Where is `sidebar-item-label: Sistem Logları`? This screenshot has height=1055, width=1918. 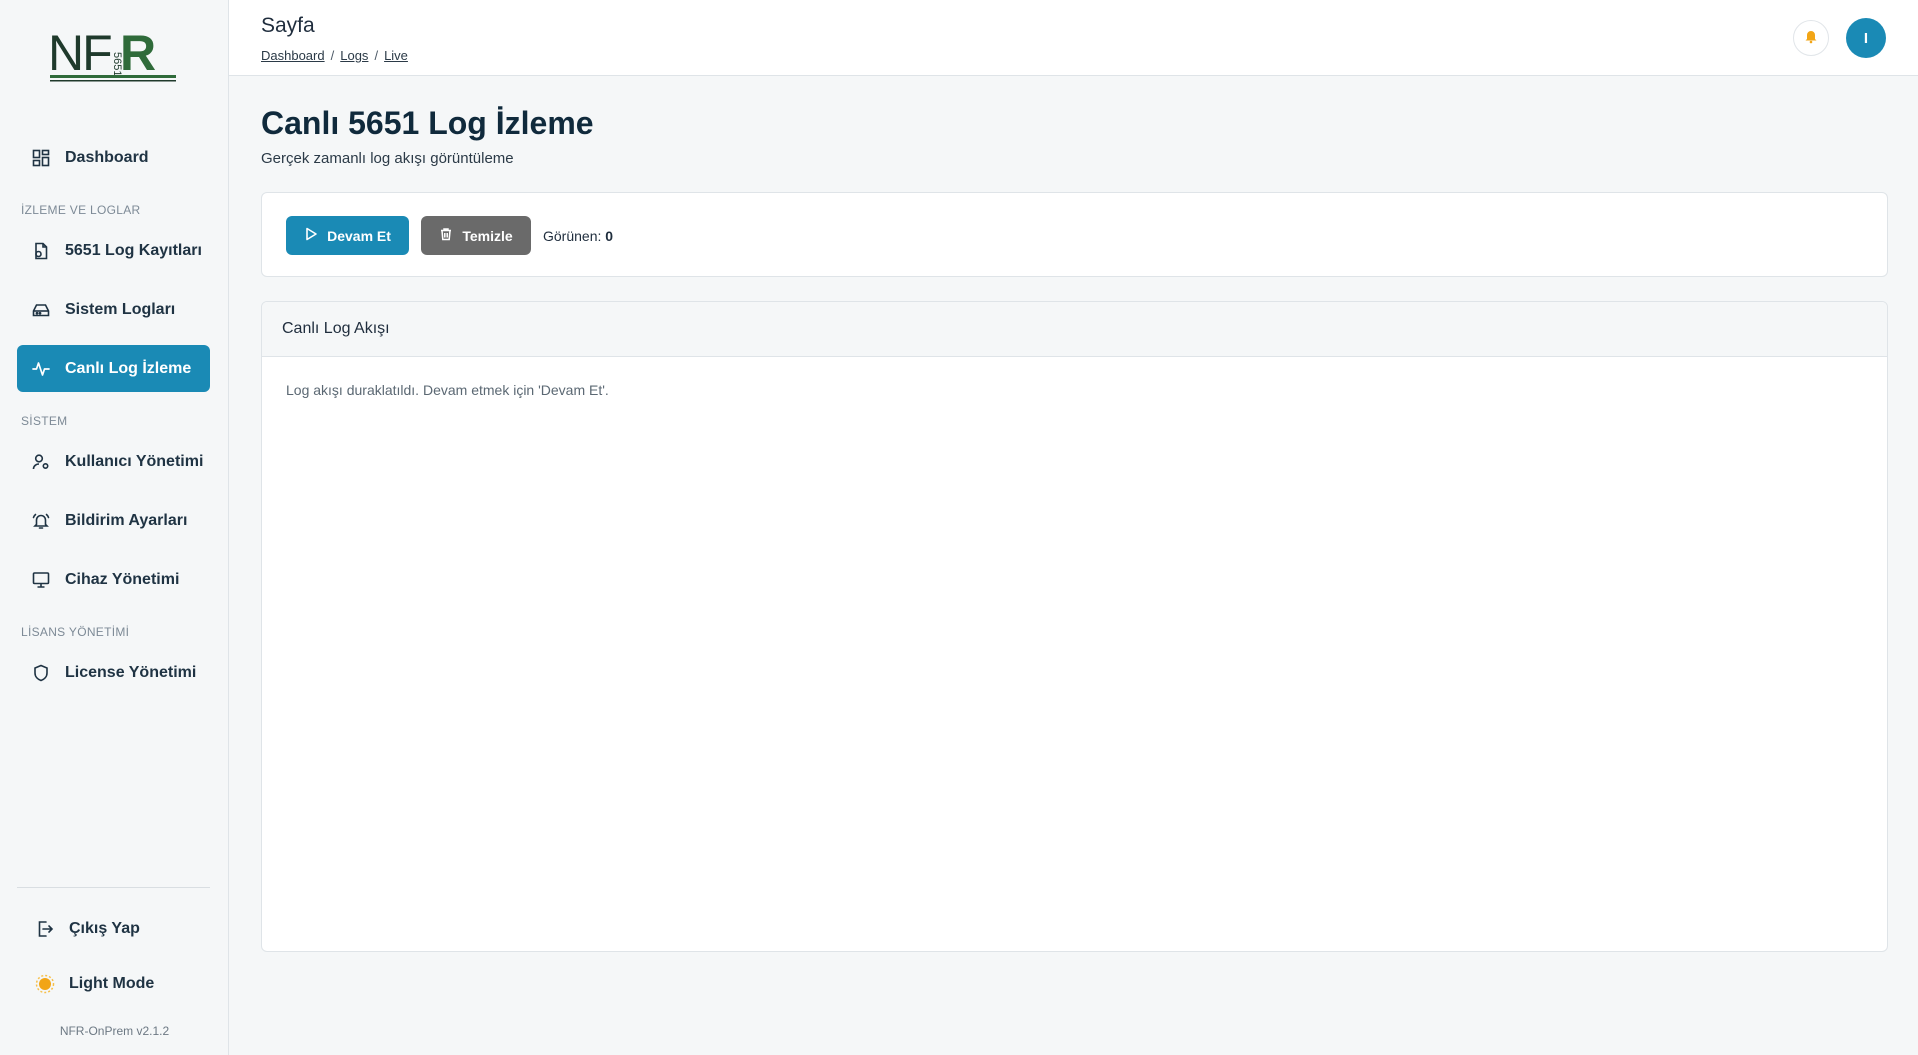 sidebar-item-label: Sistem Logları is located at coordinates (120, 309).